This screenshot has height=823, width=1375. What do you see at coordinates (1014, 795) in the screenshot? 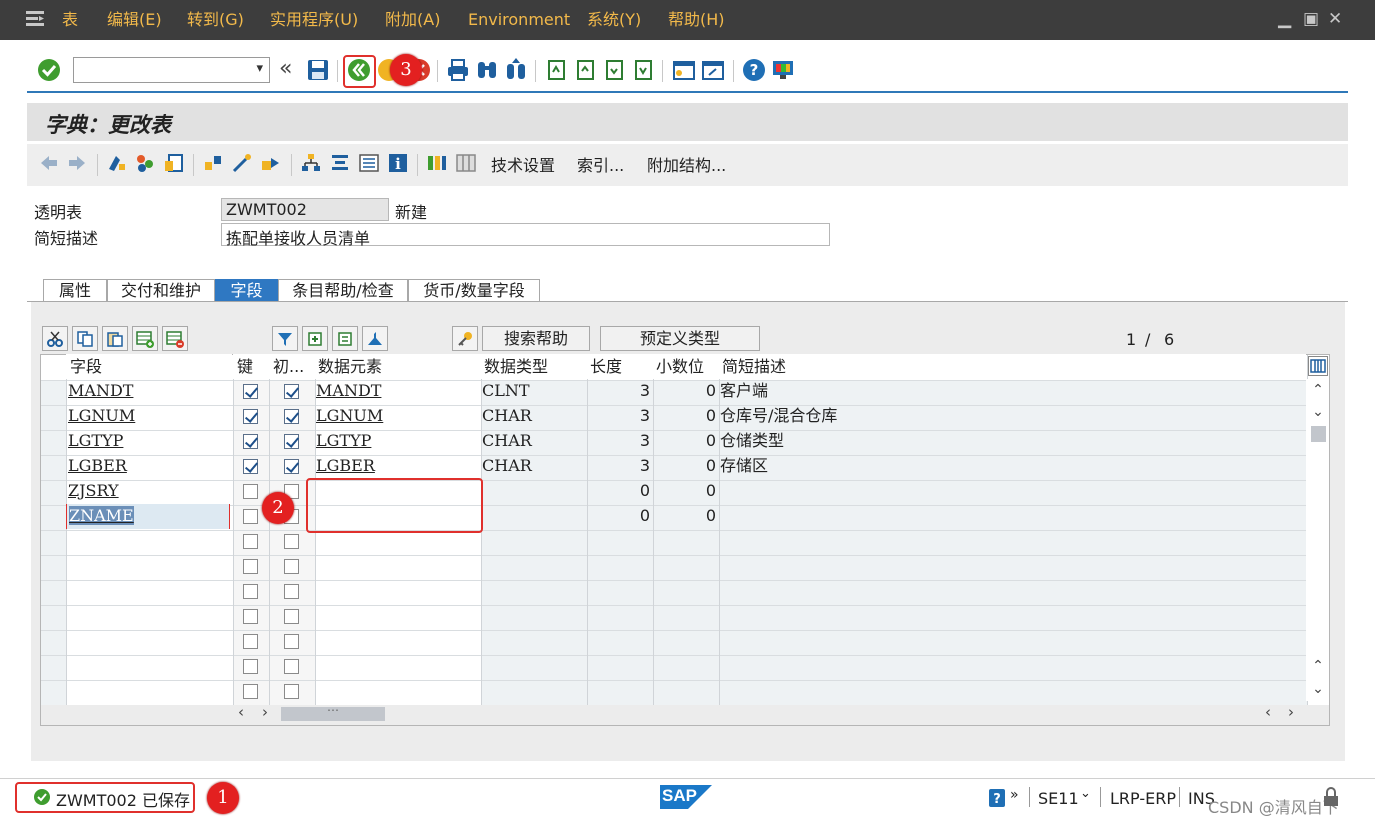
I see `double-chevron-right-icon: »` at bounding box center [1014, 795].